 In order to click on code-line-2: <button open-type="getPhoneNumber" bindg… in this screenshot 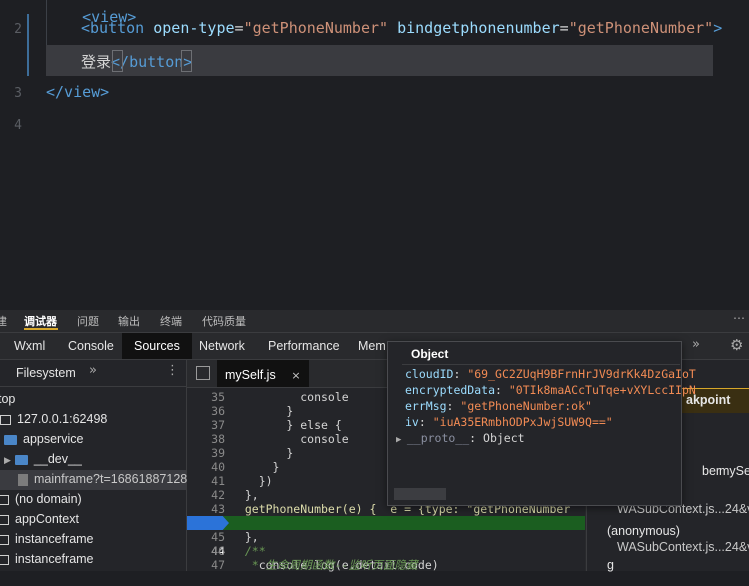, I will do `click(402, 28)`.